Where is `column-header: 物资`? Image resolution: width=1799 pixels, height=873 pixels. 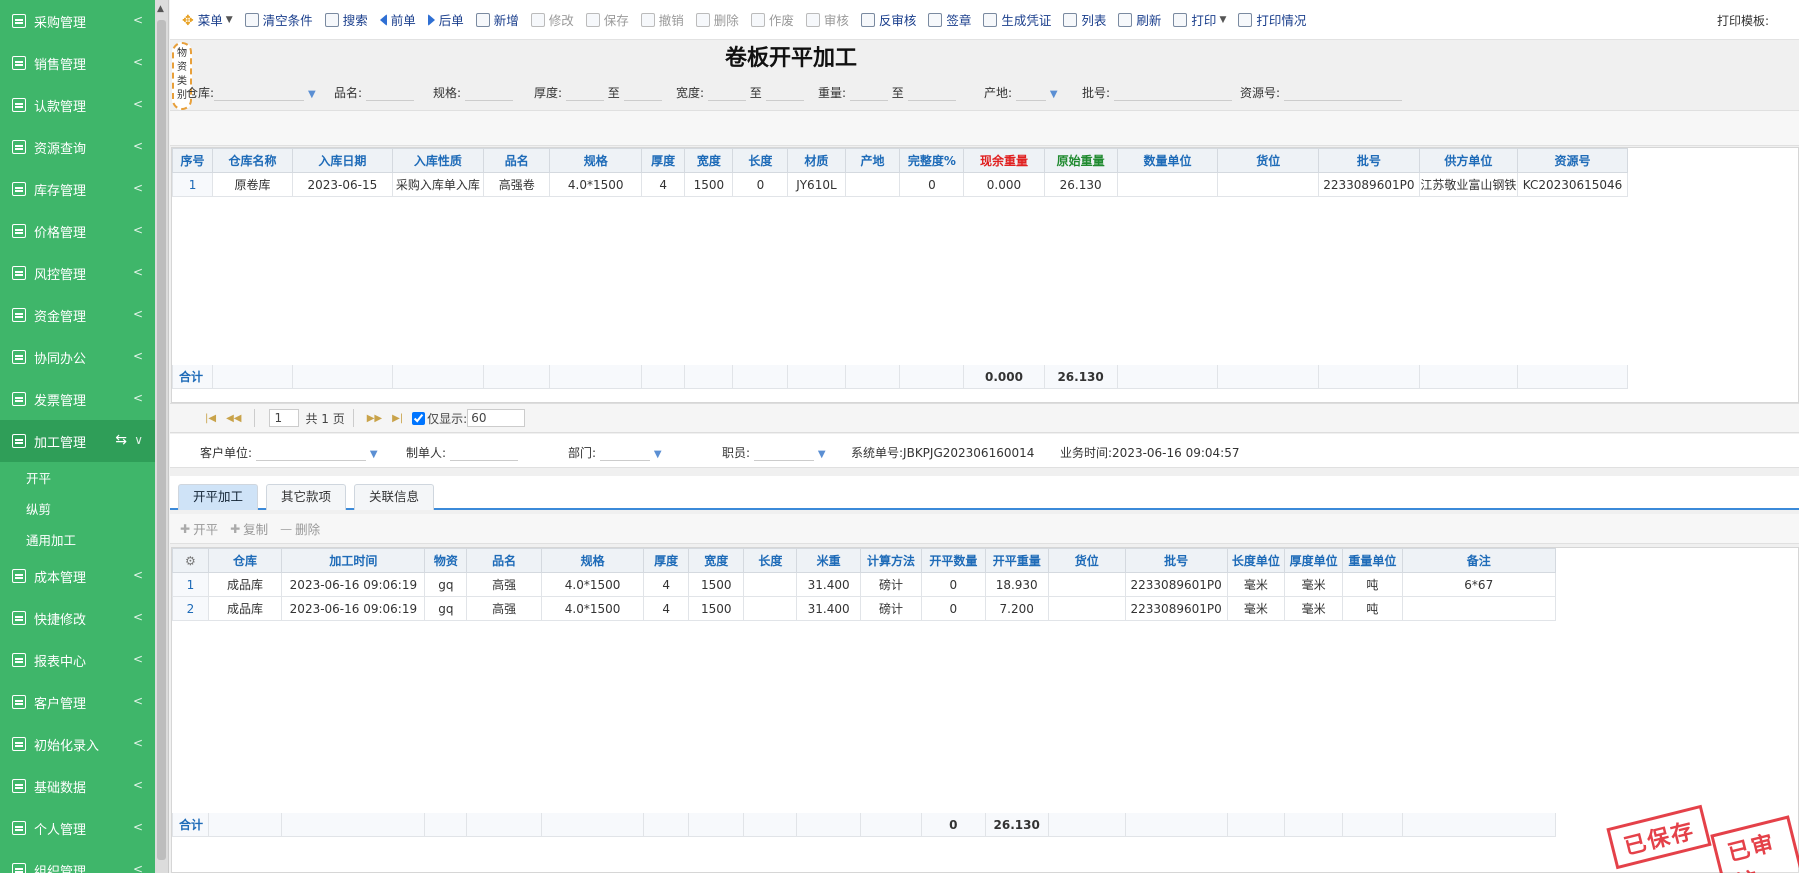 column-header: 物资 is located at coordinates (446, 560).